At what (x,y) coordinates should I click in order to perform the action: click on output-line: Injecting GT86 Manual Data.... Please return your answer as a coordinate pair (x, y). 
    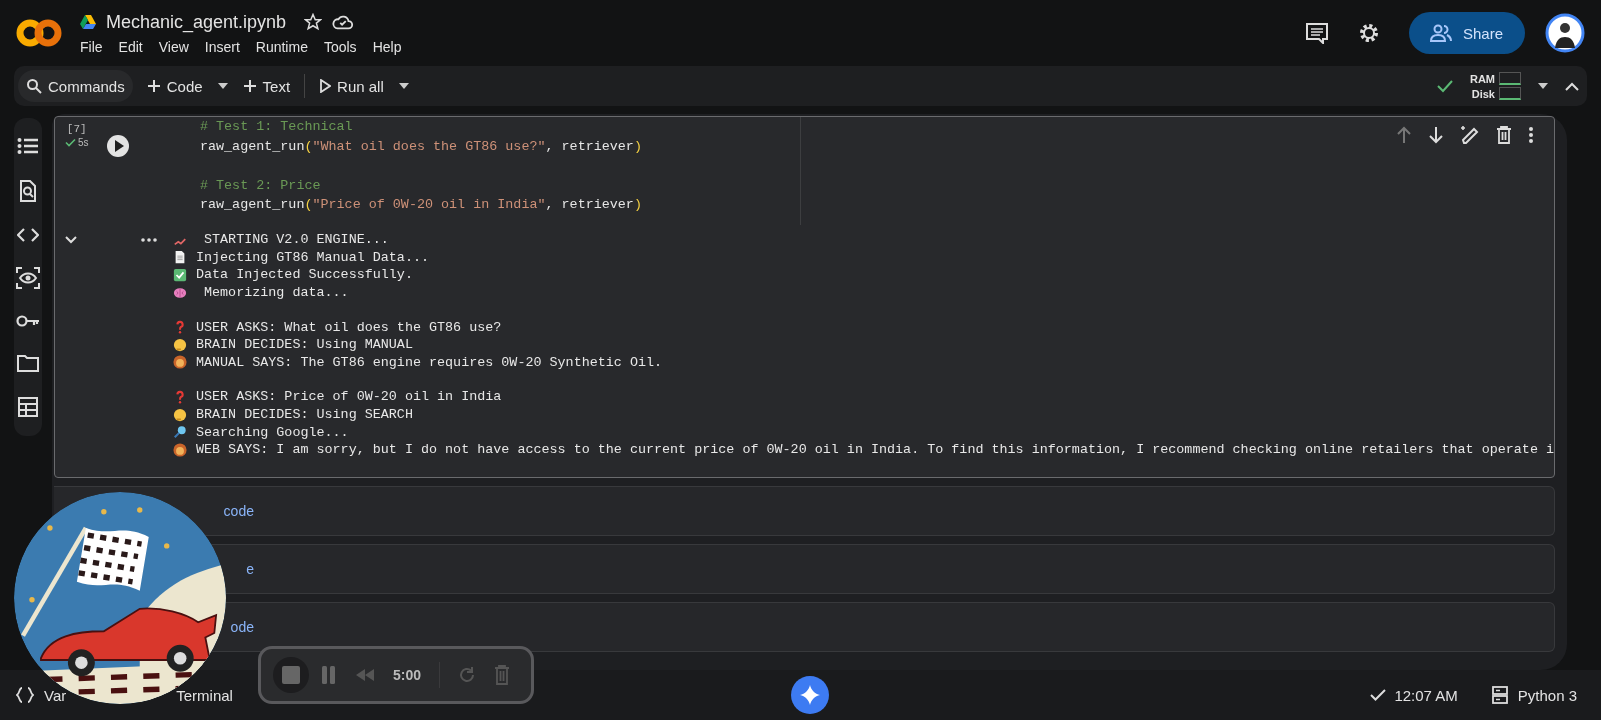
    Looking at the image, I should click on (312, 257).